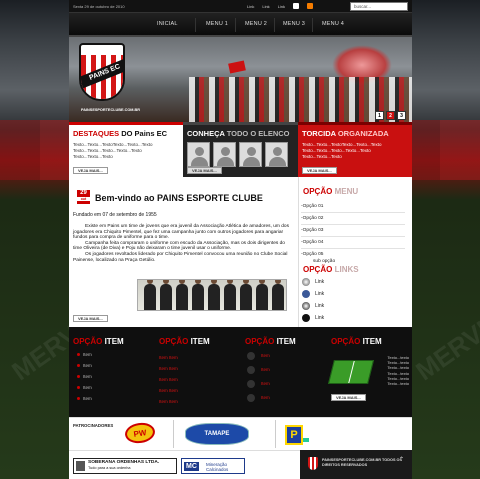 The width and height of the screenshot is (480, 479). I want to click on sponsor-logo-mc: MC Mineração Calcinados, so click(213, 466).